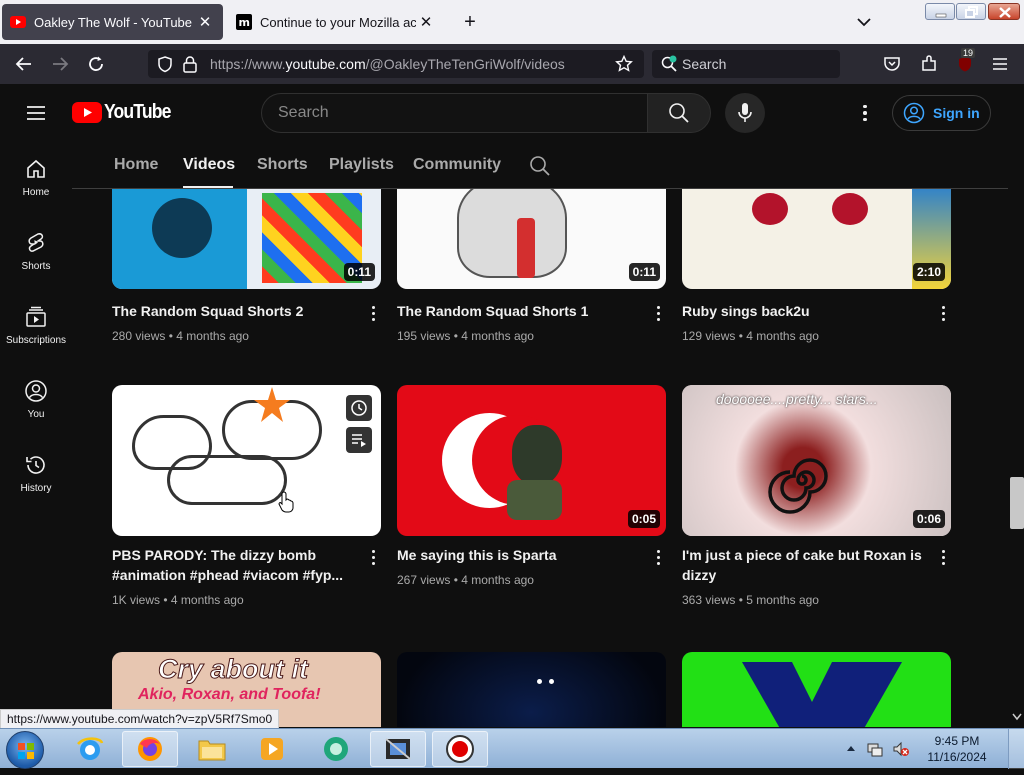 The image size is (1024, 775). I want to click on taskbar-firefox, so click(150, 749).